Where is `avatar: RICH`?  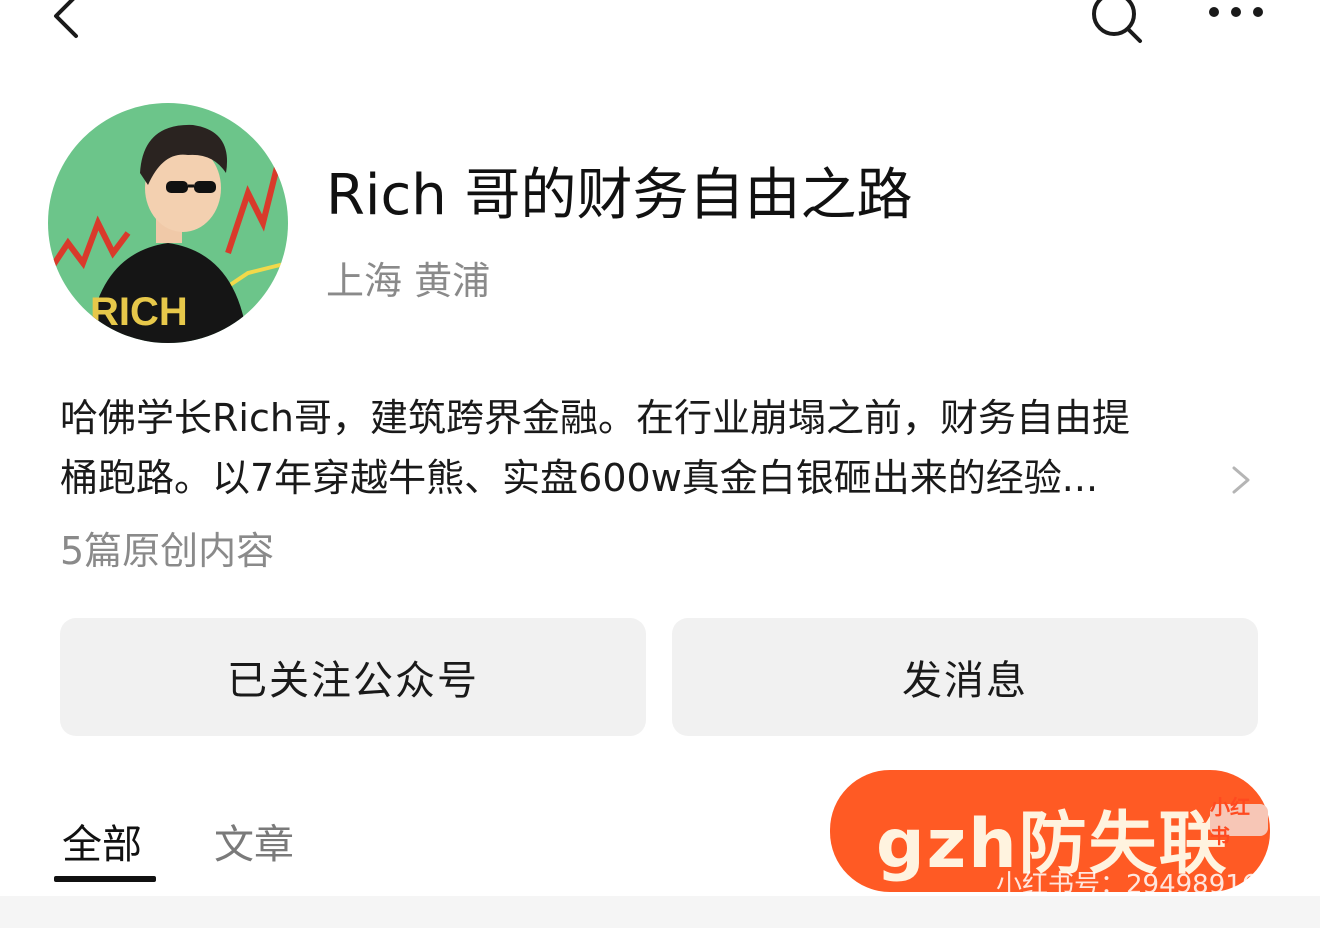
avatar: RICH is located at coordinates (168, 223).